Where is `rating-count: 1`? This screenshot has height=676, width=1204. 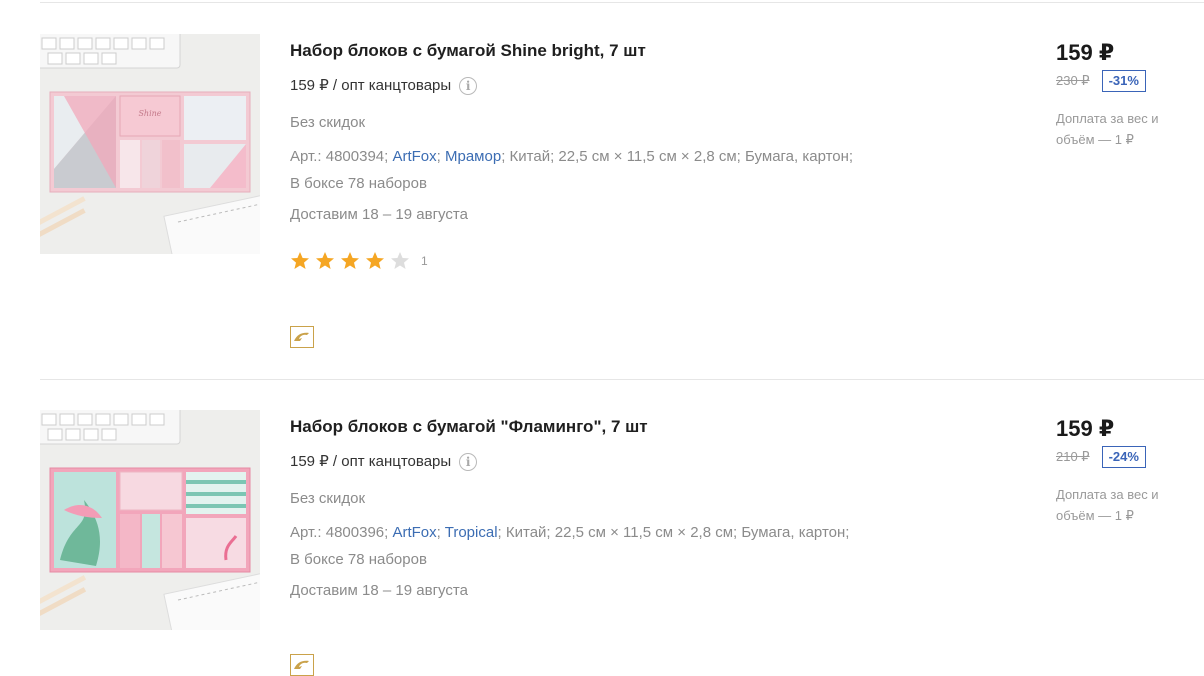 rating-count: 1 is located at coordinates (424, 261).